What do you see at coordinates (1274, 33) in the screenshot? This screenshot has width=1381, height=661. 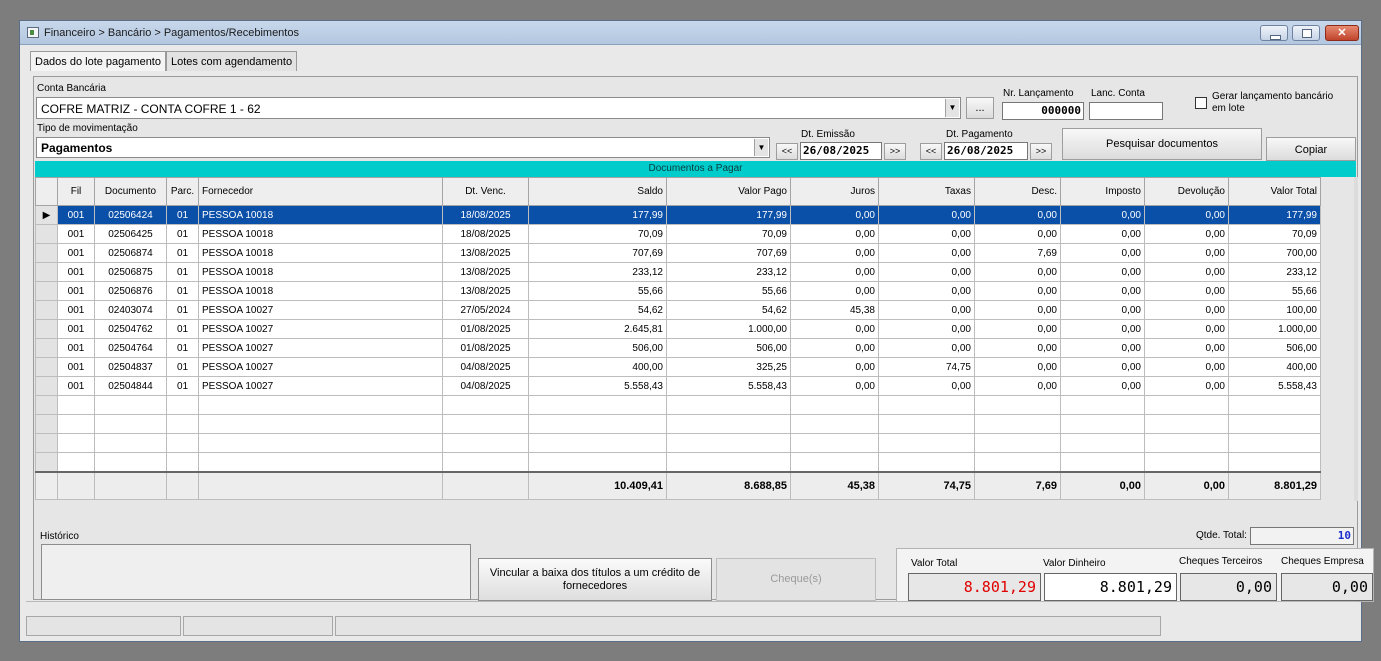 I see `minimize-button` at bounding box center [1274, 33].